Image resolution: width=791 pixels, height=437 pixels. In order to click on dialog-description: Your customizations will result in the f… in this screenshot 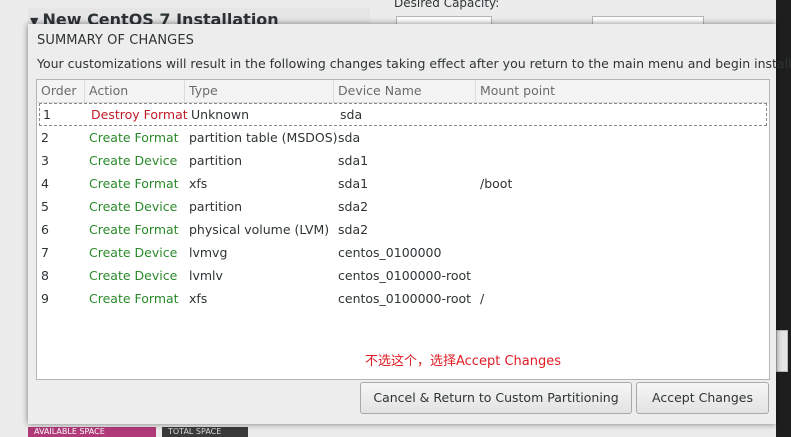, I will do `click(414, 63)`.